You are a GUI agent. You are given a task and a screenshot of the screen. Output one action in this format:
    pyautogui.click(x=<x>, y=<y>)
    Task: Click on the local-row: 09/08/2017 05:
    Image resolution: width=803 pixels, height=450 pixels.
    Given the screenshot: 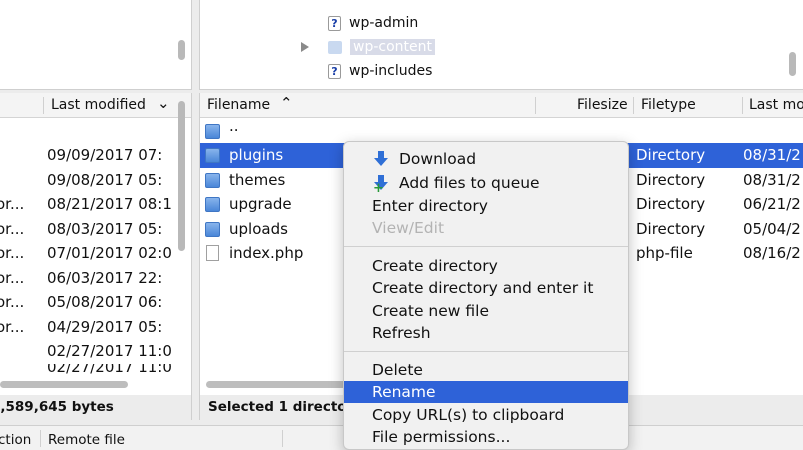 What is the action you would take?
    pyautogui.click(x=89, y=180)
    